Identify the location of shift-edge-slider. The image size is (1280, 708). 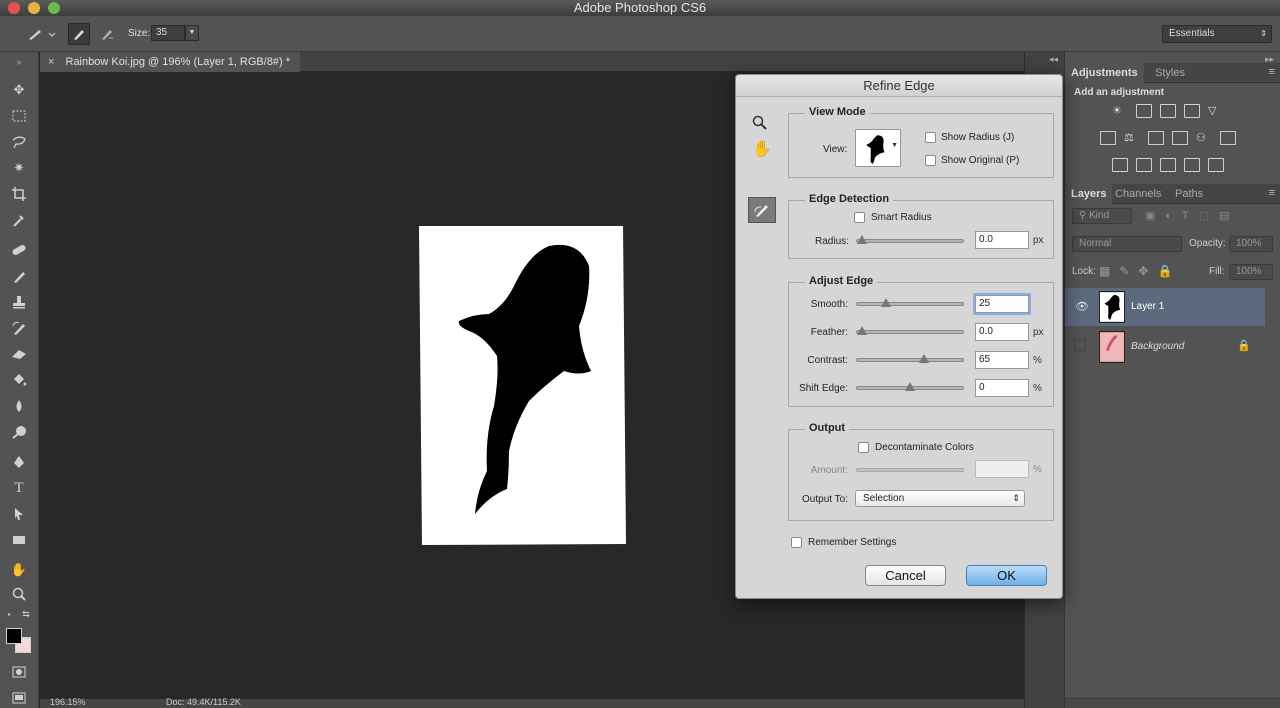
(910, 386).